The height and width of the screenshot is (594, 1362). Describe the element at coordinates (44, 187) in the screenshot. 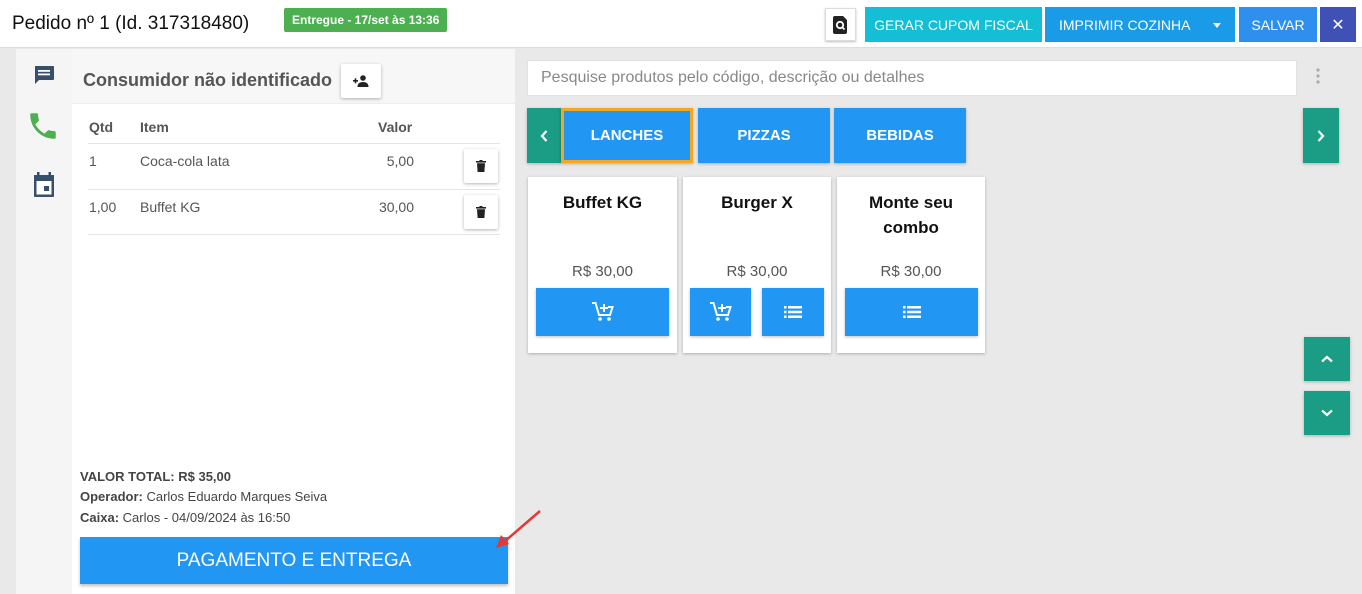

I see `calendar-icon` at that location.